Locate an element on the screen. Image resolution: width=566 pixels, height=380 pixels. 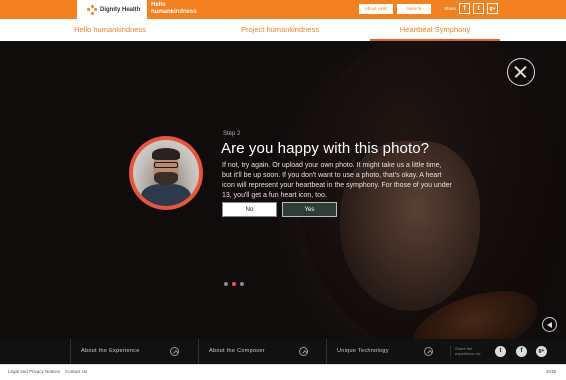
tab-heartbeat-symphony: Heartbeat Symphony is located at coordinates (435, 30).